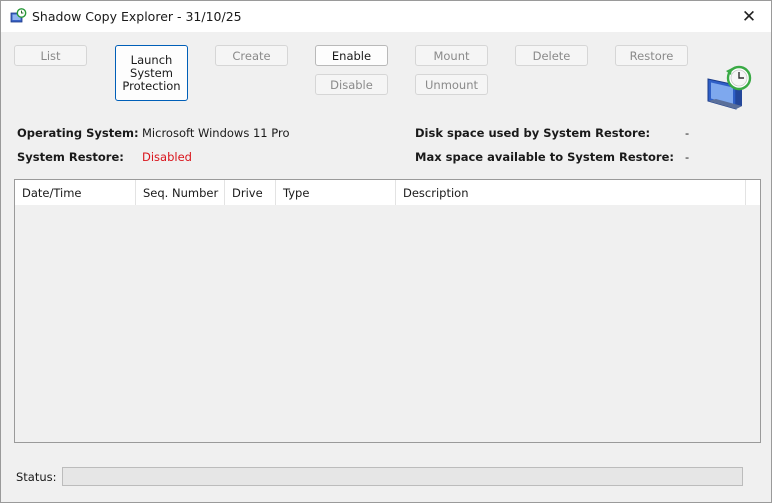  What do you see at coordinates (451, 55) in the screenshot?
I see `mount-button: Mount` at bounding box center [451, 55].